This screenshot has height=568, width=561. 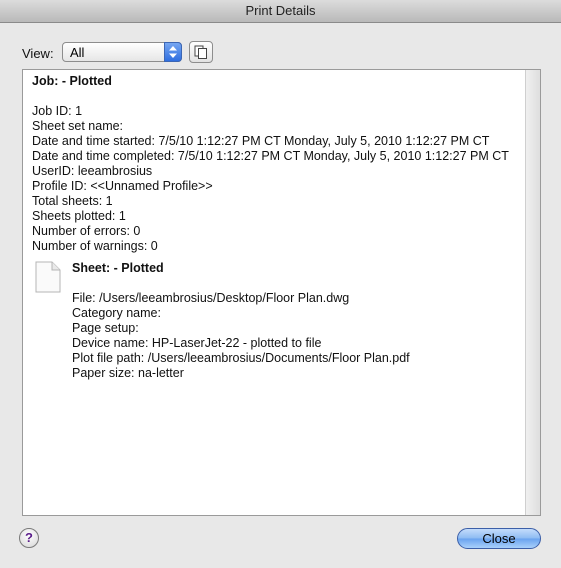 I want to click on total-sheets-line: Total sheets: 1, so click(x=72, y=201).